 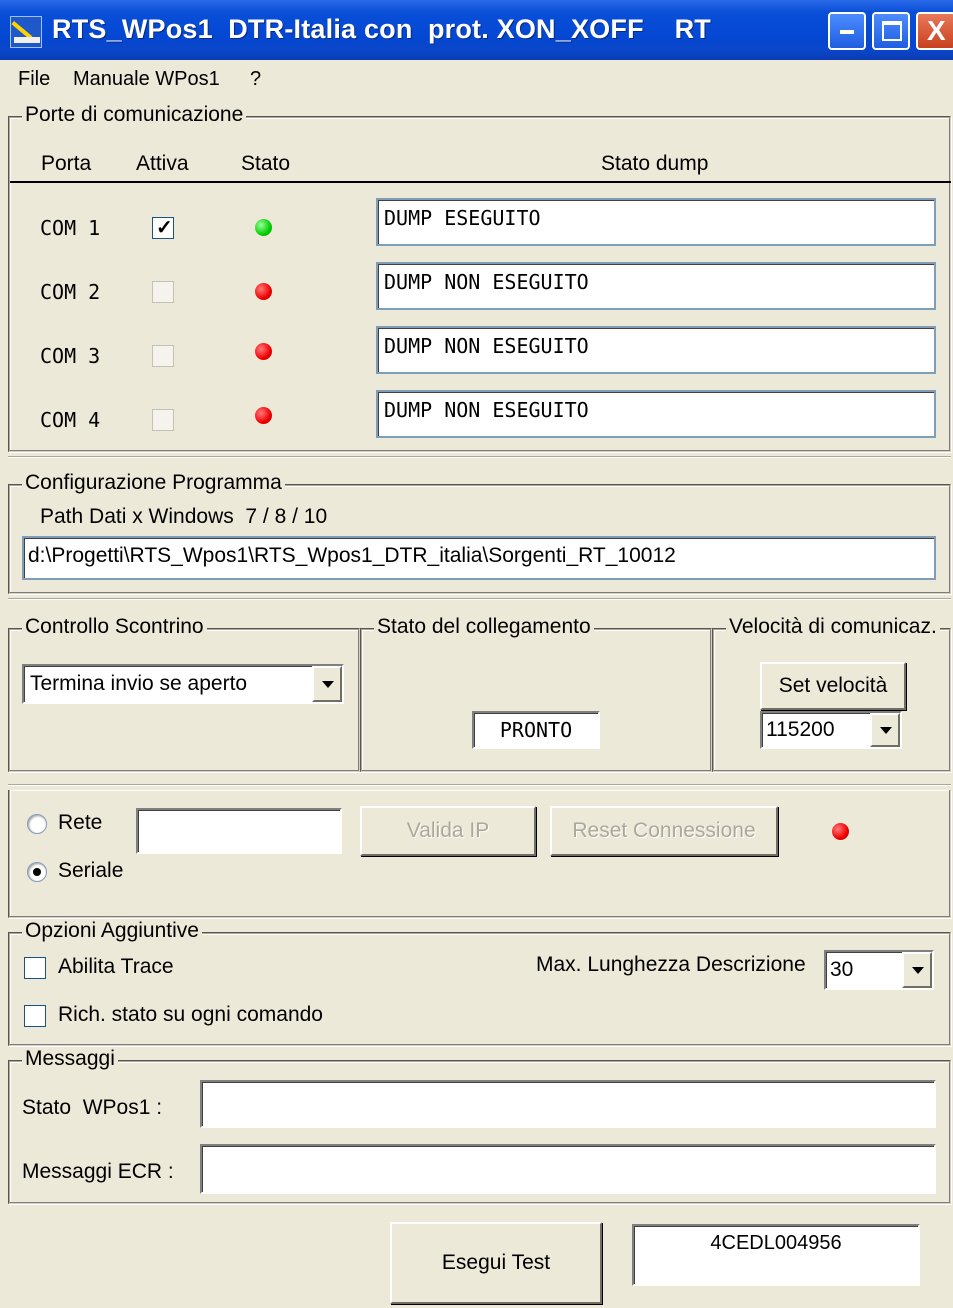 I want to click on dump-status-field: DUMP ESEGUITO, so click(x=656, y=222).